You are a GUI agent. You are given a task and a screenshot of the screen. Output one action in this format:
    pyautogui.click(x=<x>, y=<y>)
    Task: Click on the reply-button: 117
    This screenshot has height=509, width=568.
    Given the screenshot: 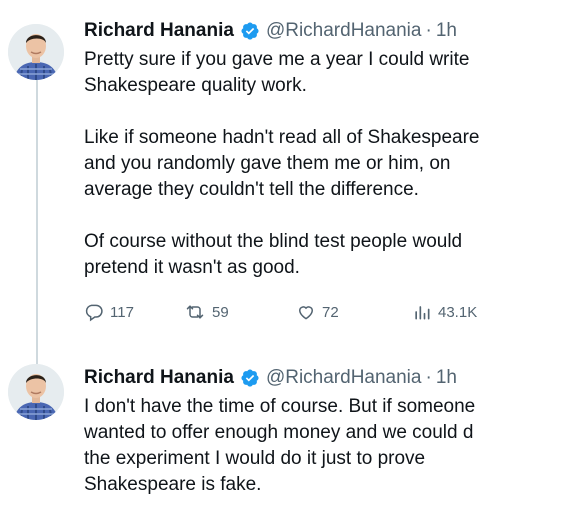 What is the action you would take?
    pyautogui.click(x=134, y=312)
    